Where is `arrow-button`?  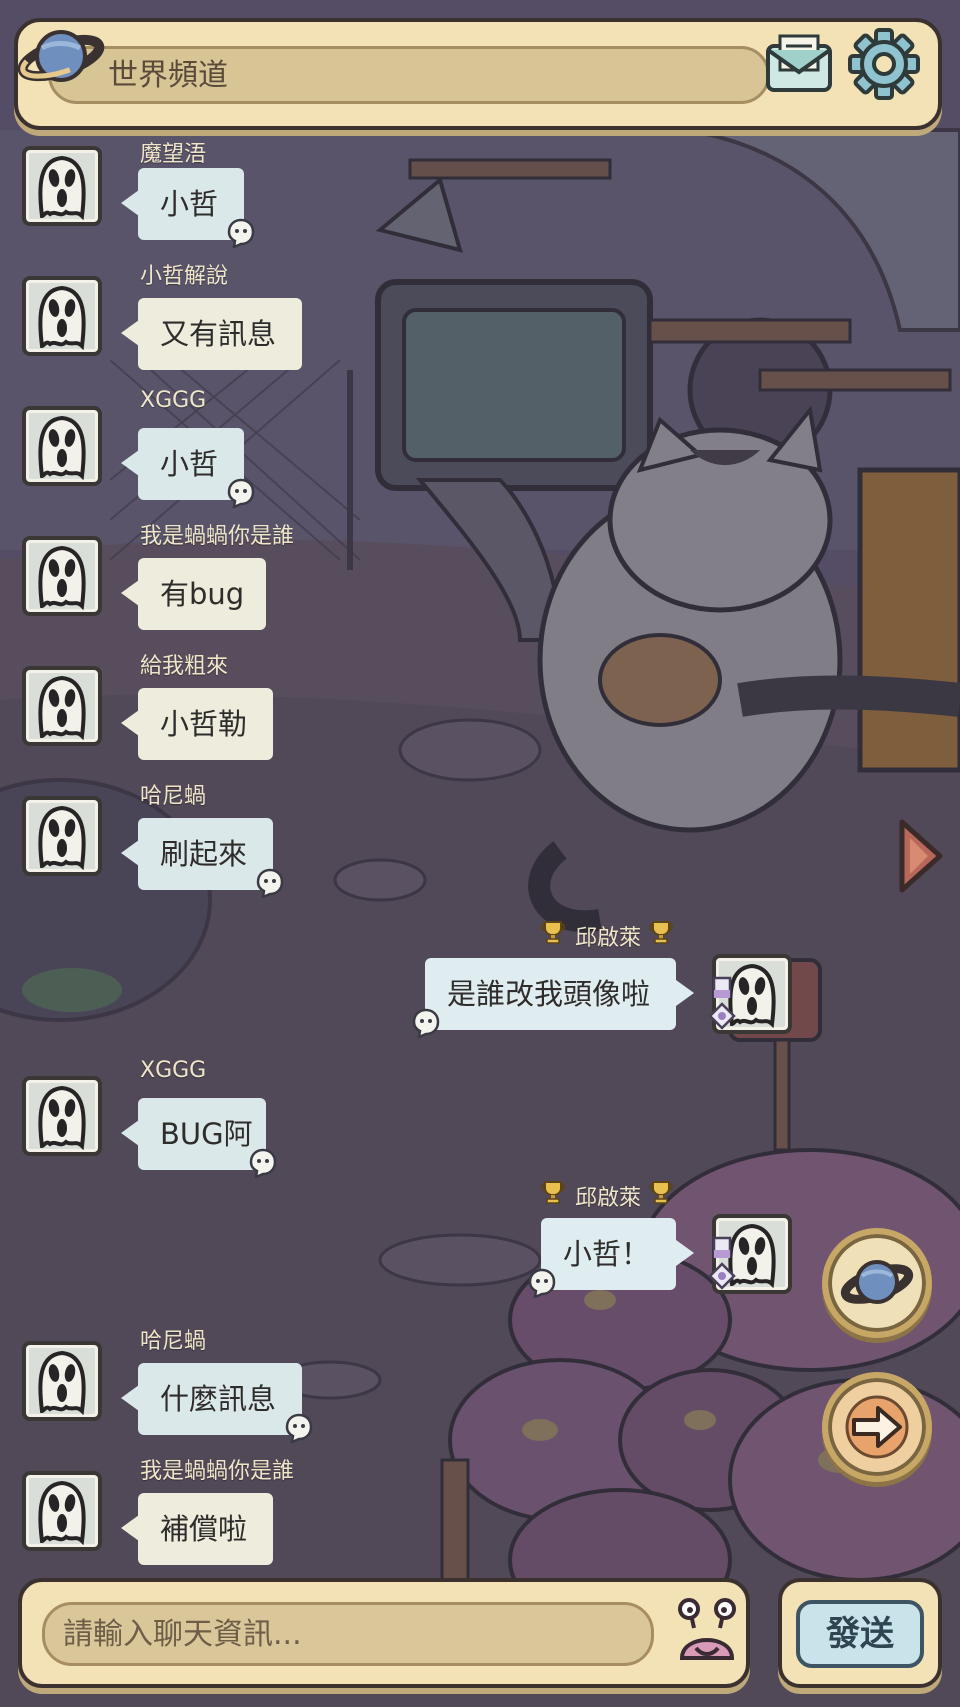
arrow-button is located at coordinates (877, 1427).